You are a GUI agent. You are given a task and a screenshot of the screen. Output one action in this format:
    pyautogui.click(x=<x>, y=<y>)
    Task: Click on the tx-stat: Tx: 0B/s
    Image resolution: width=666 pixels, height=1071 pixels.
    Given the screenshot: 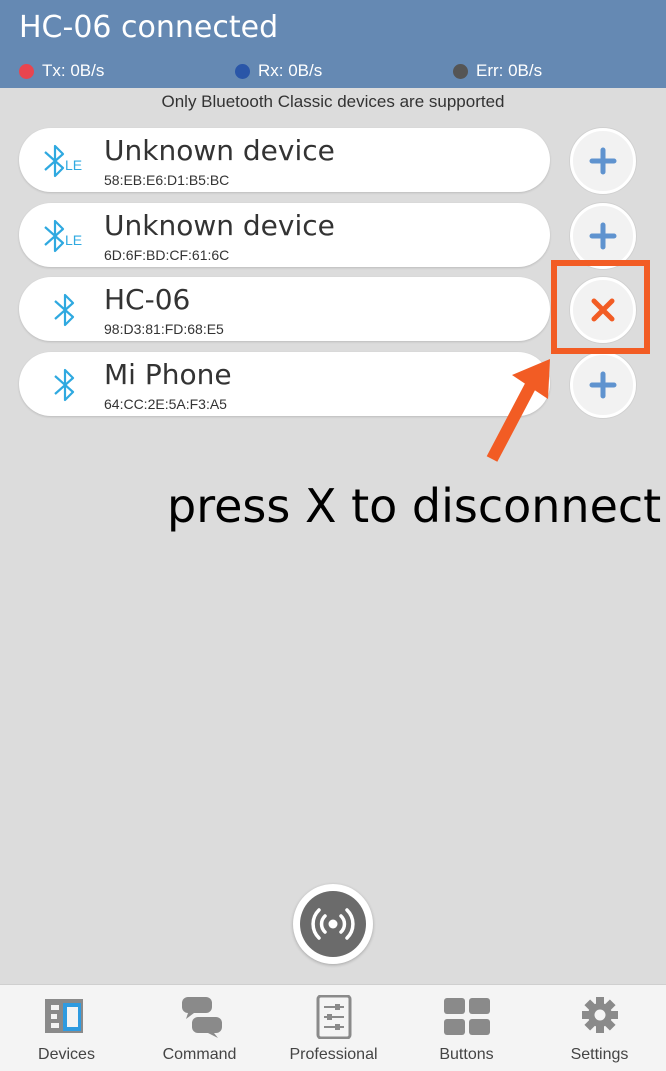 What is the action you would take?
    pyautogui.click(x=61, y=71)
    